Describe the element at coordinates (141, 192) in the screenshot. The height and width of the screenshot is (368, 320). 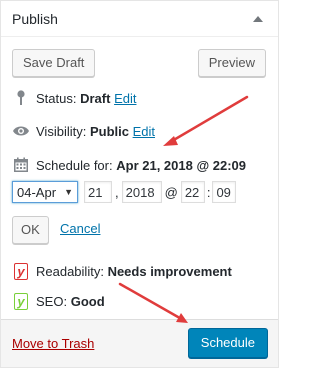
I see `year-input: 2018` at that location.